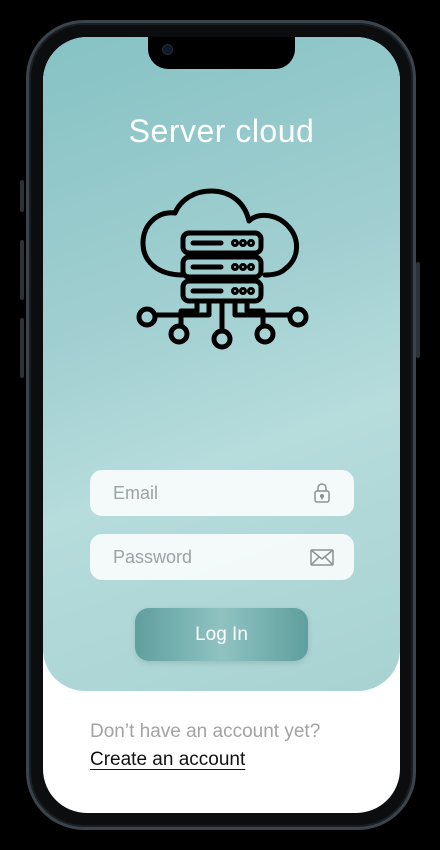 The width and height of the screenshot is (440, 850). Describe the element at coordinates (222, 269) in the screenshot. I see `cloud-server-icon` at that location.